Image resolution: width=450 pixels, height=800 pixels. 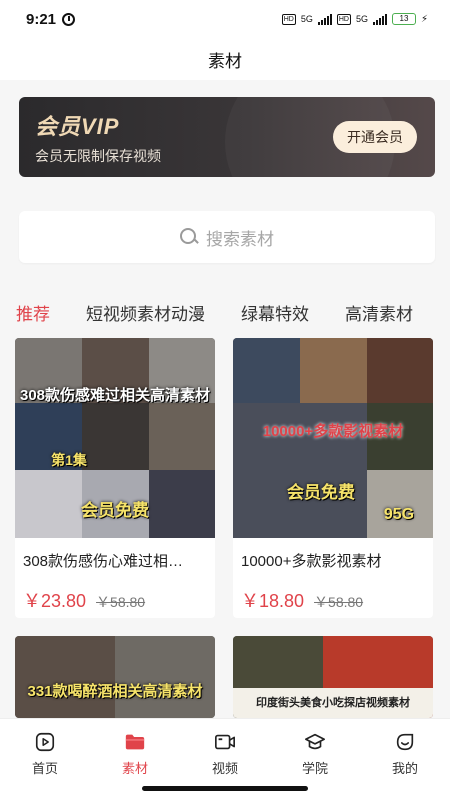 I want to click on tab-hd-material: 高清素材, so click(x=379, y=312).